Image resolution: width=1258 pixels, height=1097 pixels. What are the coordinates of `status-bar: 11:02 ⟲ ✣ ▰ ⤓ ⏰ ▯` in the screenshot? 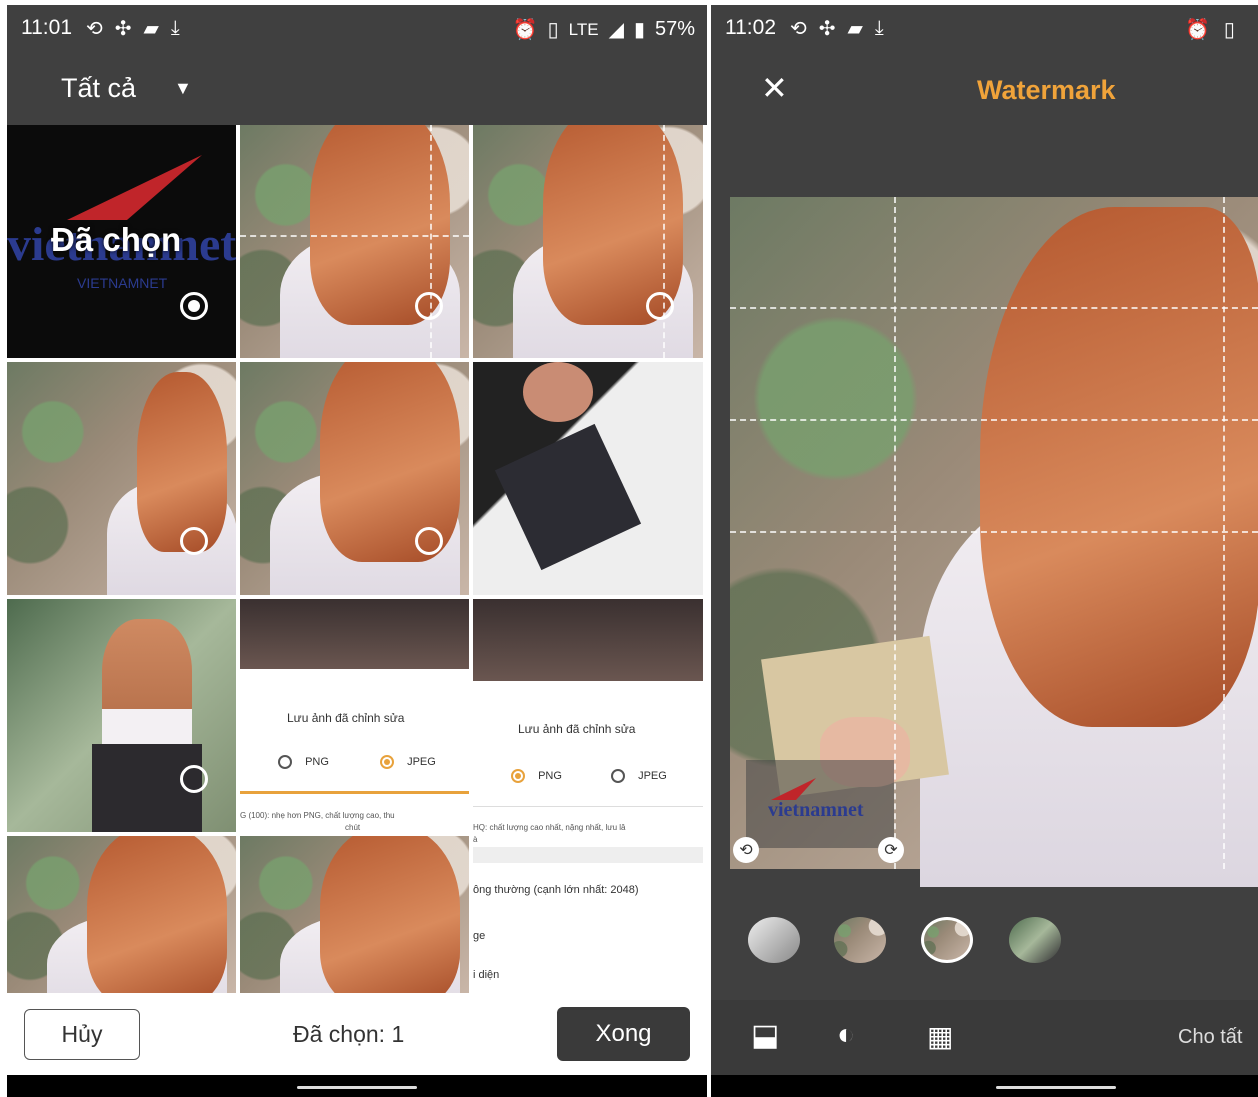 It's located at (984, 28).